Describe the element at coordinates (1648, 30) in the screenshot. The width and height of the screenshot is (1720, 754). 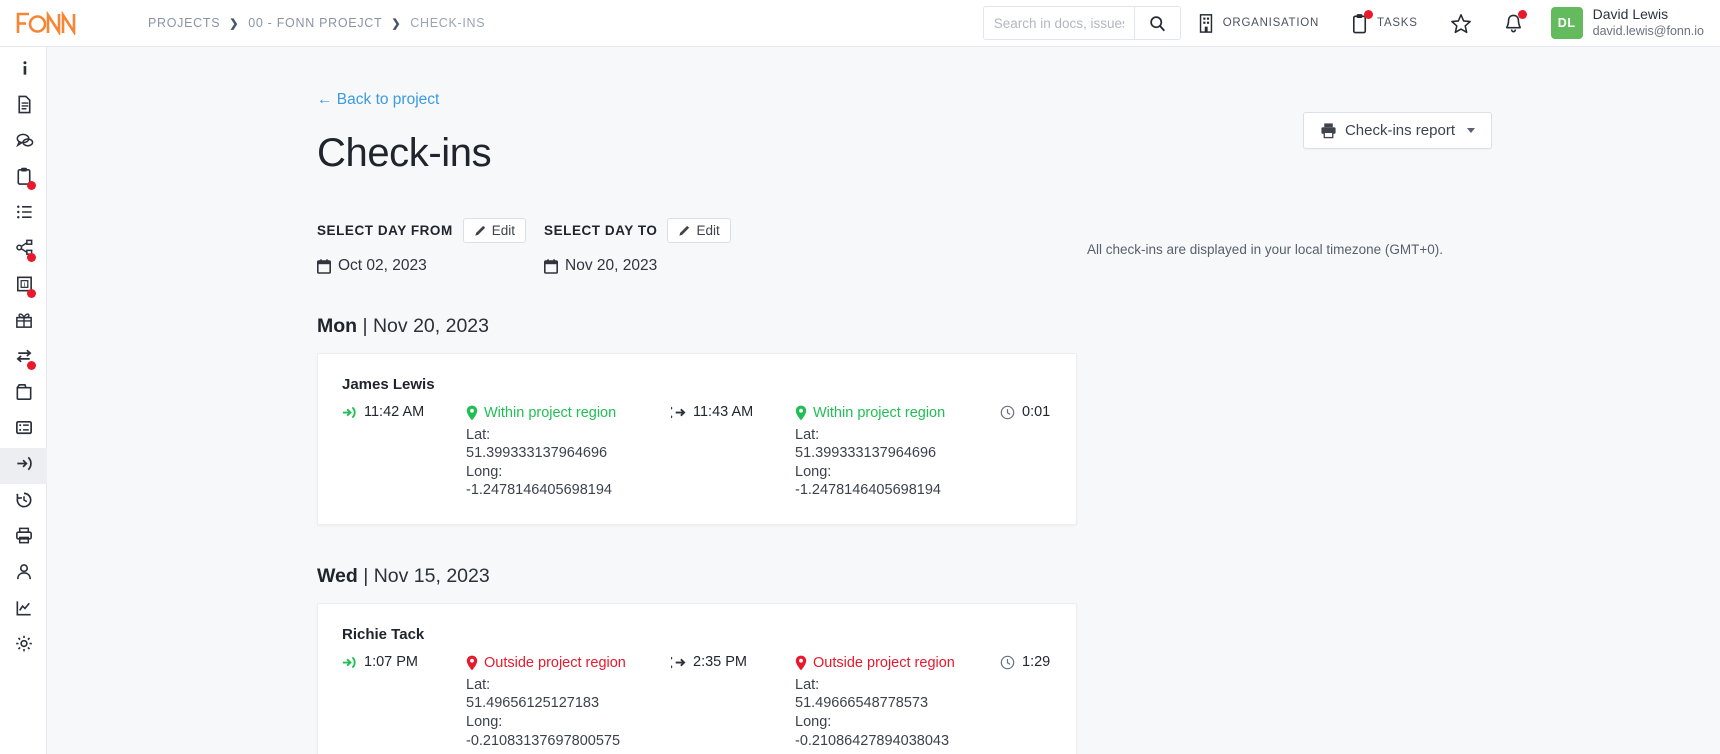
I see `user-email: david.lewis@fonn.io` at that location.